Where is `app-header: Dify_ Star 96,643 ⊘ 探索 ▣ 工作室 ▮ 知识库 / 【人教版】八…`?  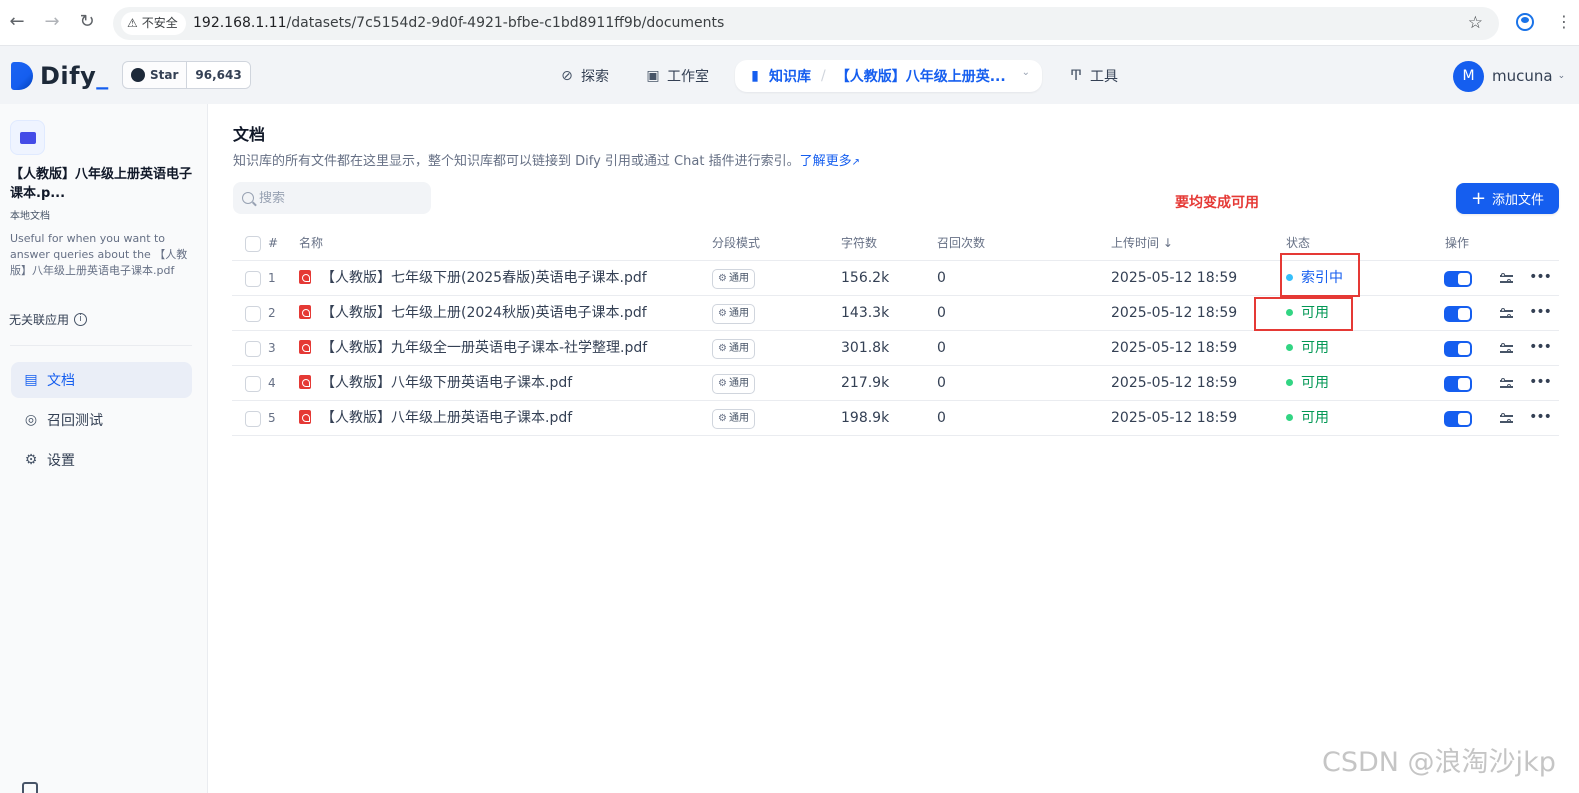
app-header: Dify_ Star 96,643 ⊘ 探索 ▣ 工作室 ▮ 知识库 / 【人教版】八… is located at coordinates (789, 75).